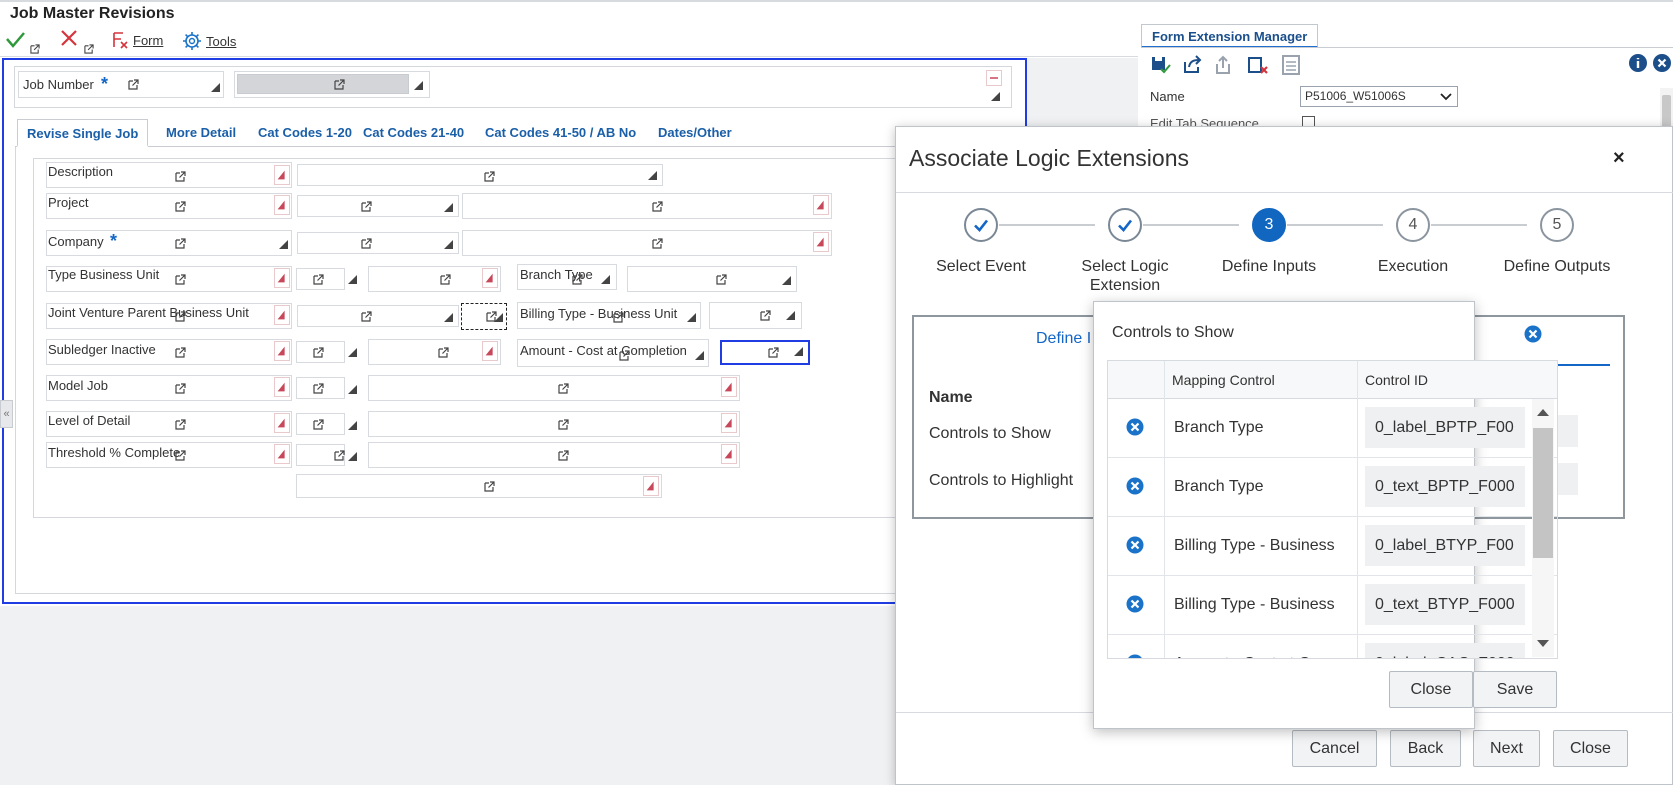 Image resolution: width=1673 pixels, height=785 pixels. Describe the element at coordinates (83, 133) in the screenshot. I see `tab-revise-single-job: Revise Single Job` at that location.